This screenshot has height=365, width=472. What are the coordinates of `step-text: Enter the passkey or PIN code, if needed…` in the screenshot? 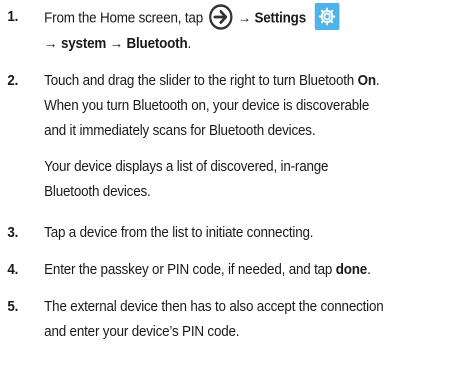 It's located at (188, 270).